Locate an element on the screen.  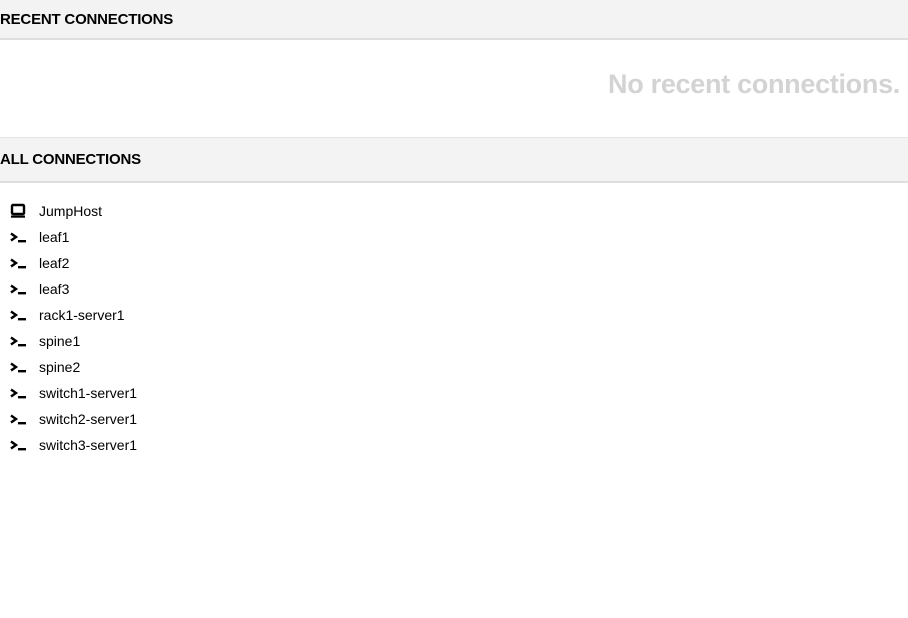
connection-label: leaf3 is located at coordinates (54, 289).